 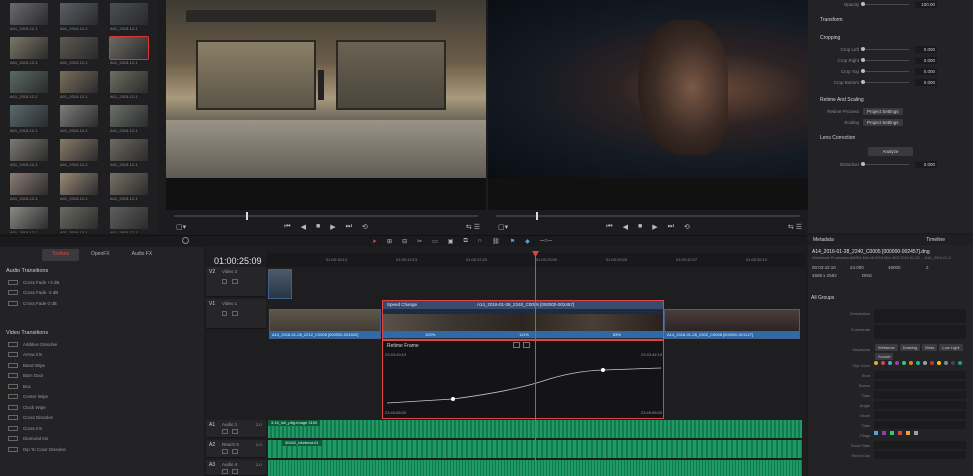 What do you see at coordinates (896, 433) in the screenshot?
I see `flag-picker` at bounding box center [896, 433].